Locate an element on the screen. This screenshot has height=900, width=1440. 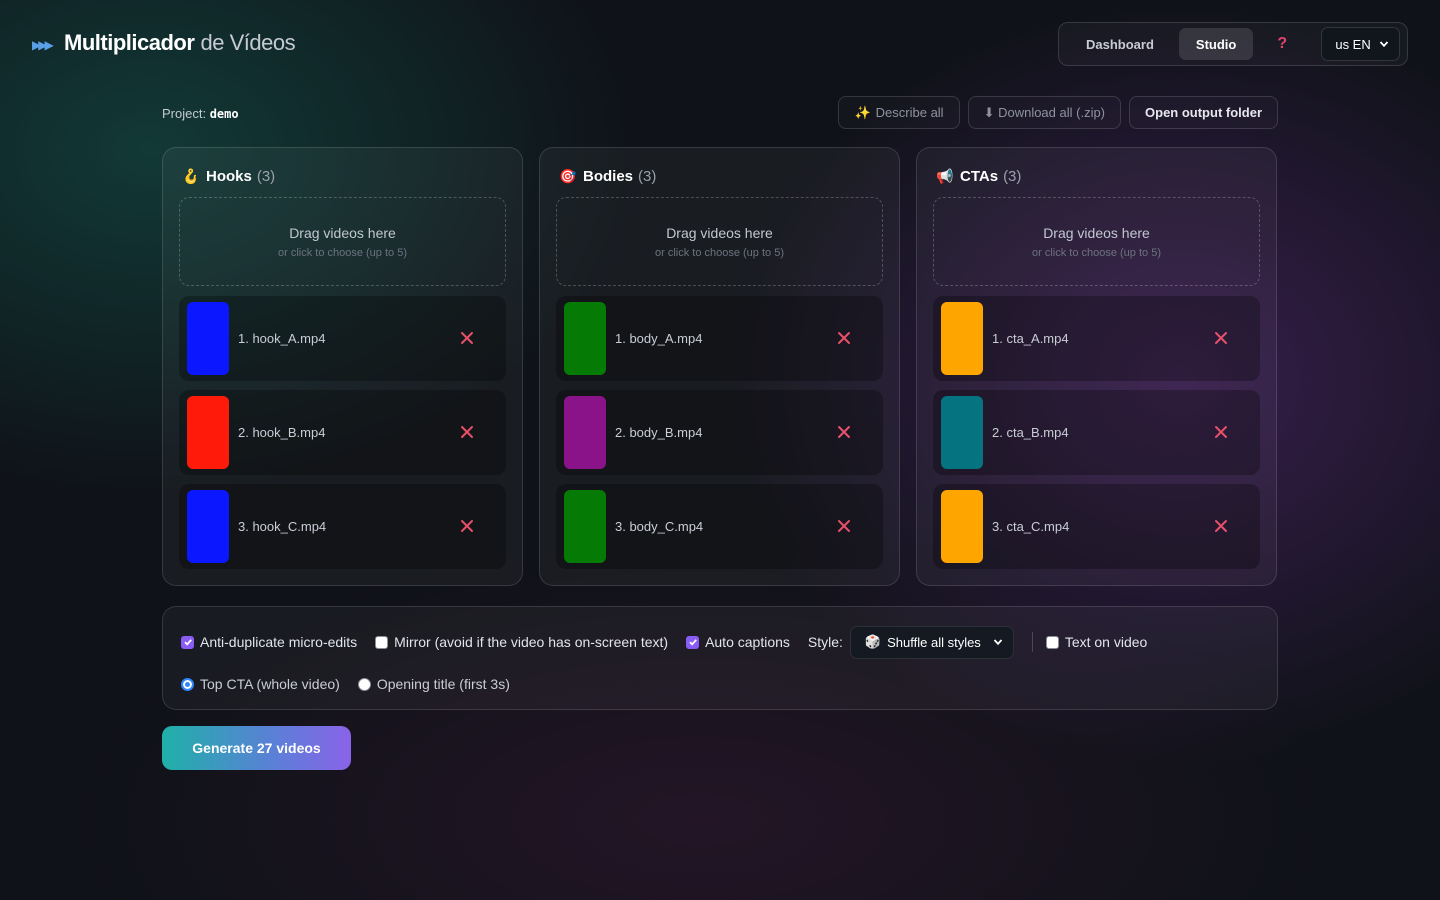
brand-title: Multiplicador de Vídeos is located at coordinates (180, 43).